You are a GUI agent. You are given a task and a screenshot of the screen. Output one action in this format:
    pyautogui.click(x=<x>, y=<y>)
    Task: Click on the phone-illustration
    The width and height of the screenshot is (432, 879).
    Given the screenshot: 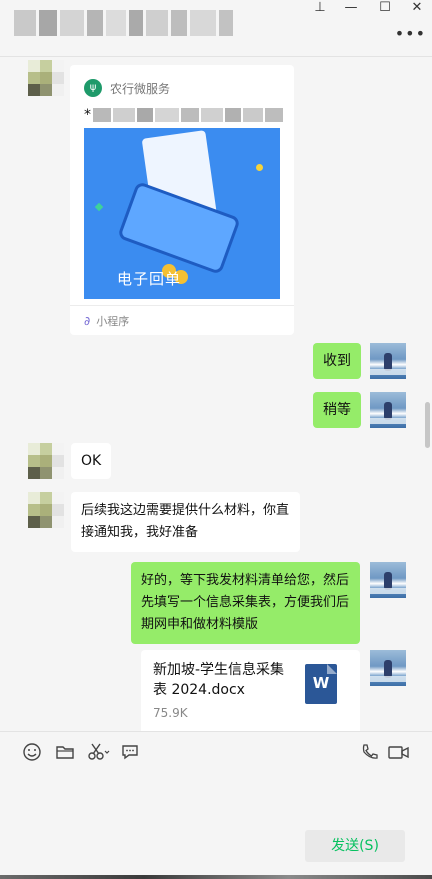 What is the action you would take?
    pyautogui.click(x=179, y=228)
    